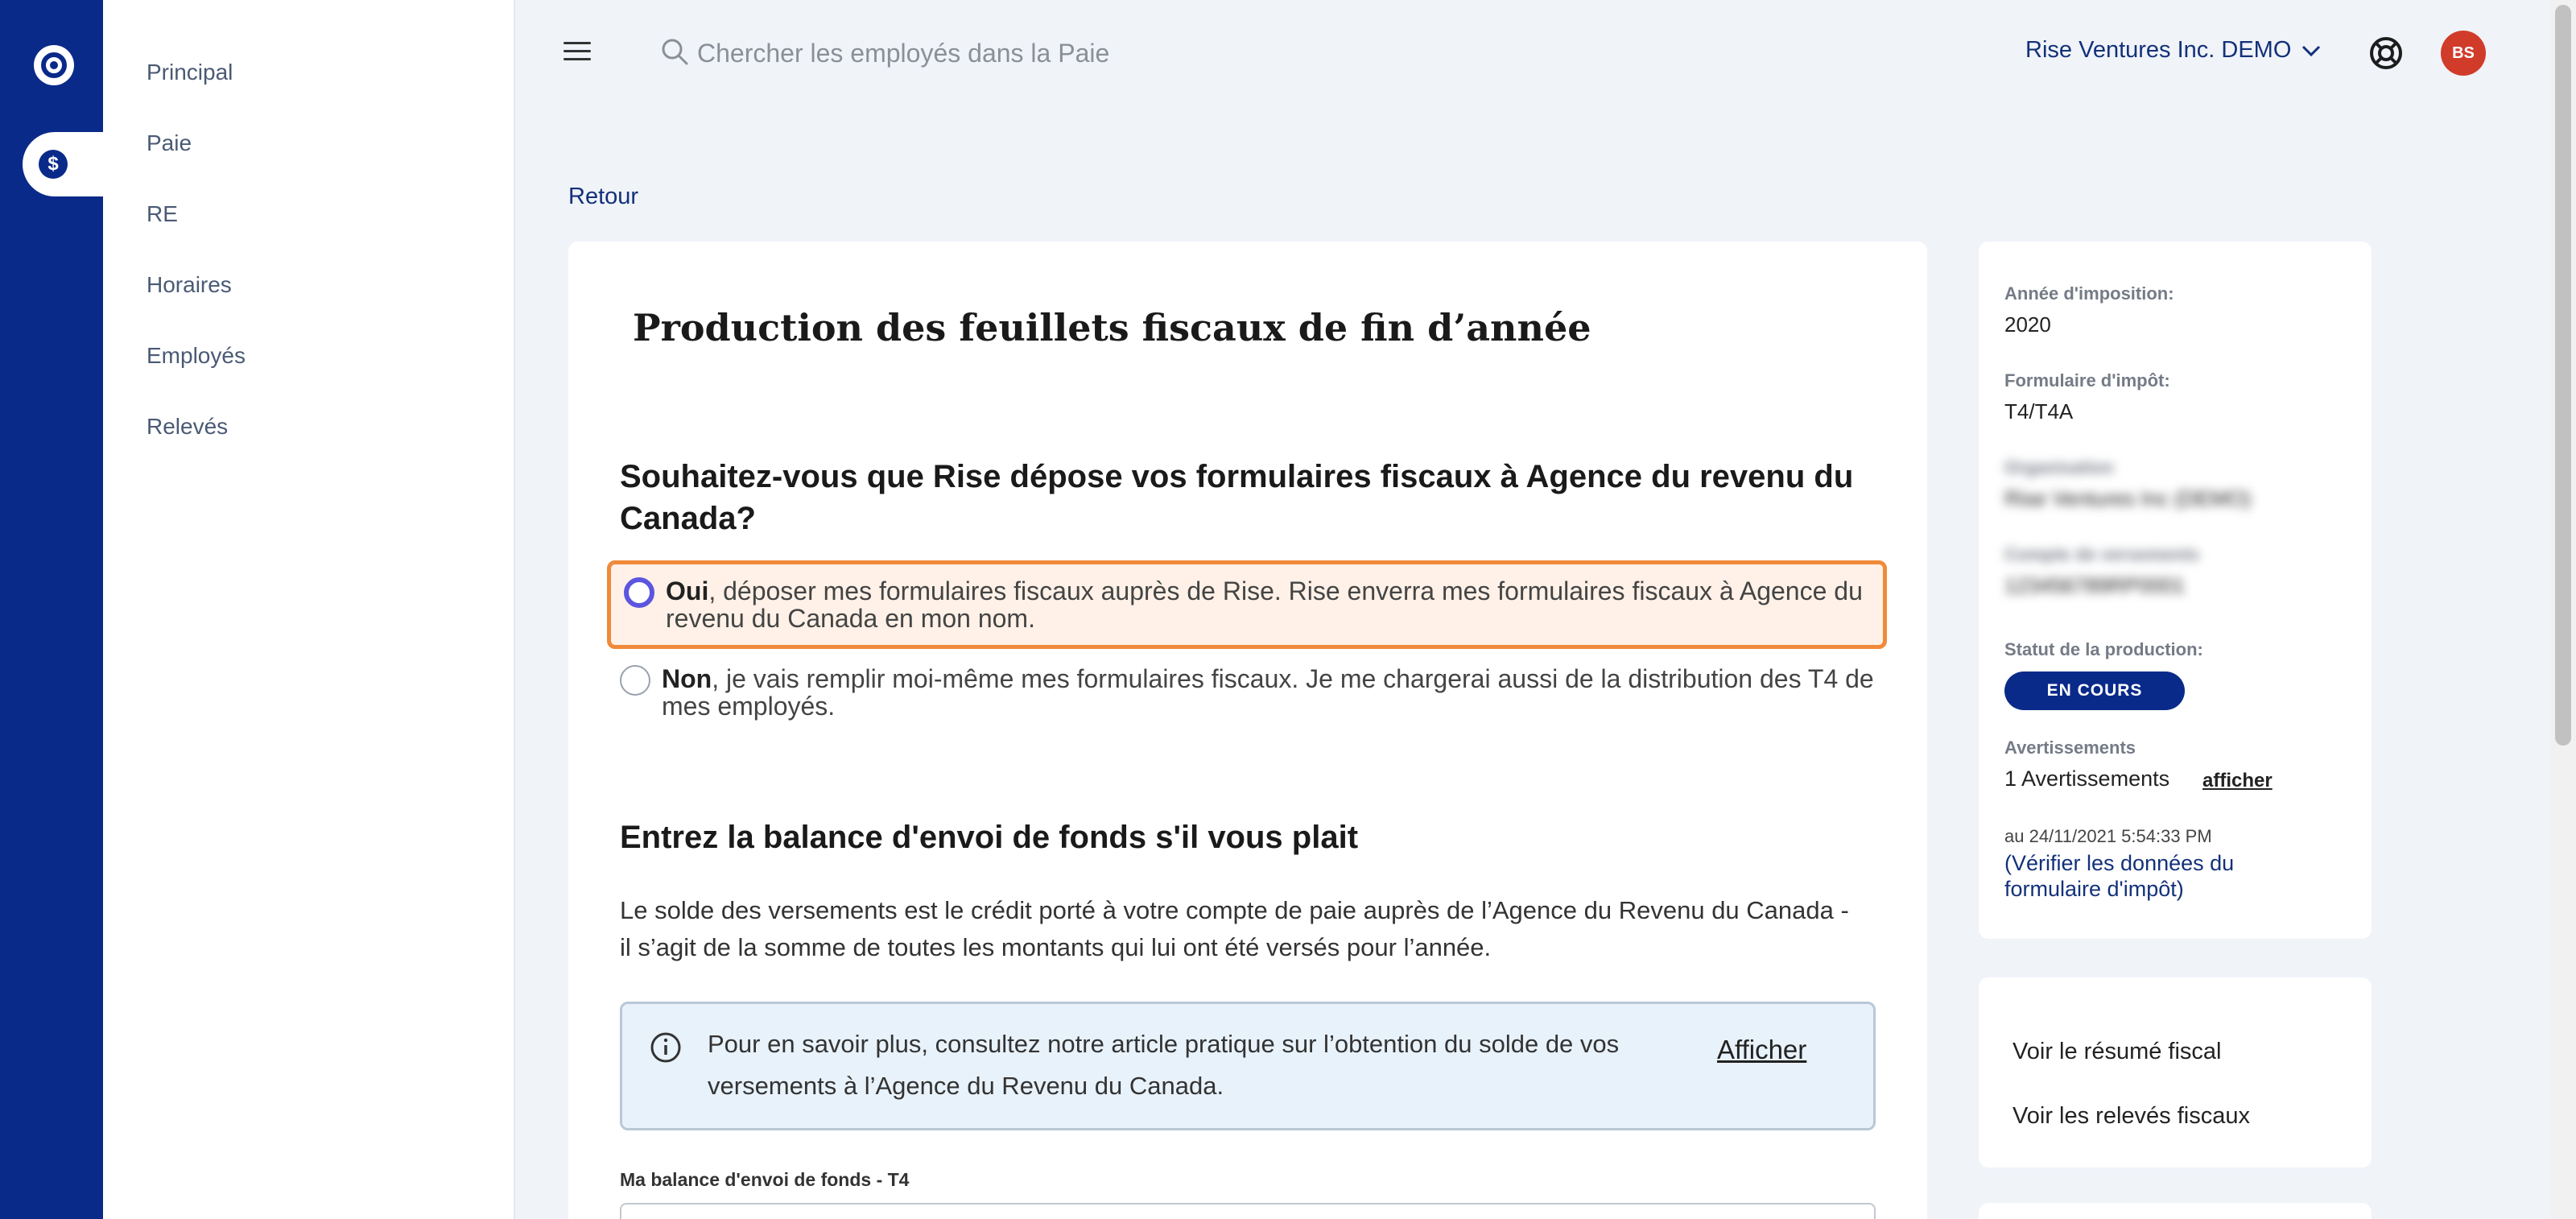 This screenshot has height=1219, width=2576. I want to click on company-selector: Rise Ventures Inc. DEMO, so click(2173, 51).